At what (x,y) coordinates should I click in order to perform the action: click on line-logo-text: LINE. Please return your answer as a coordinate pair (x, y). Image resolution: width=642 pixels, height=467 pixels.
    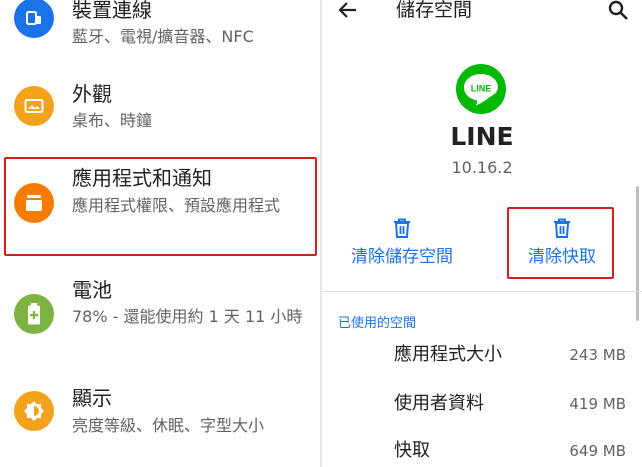
    Looking at the image, I should click on (481, 89).